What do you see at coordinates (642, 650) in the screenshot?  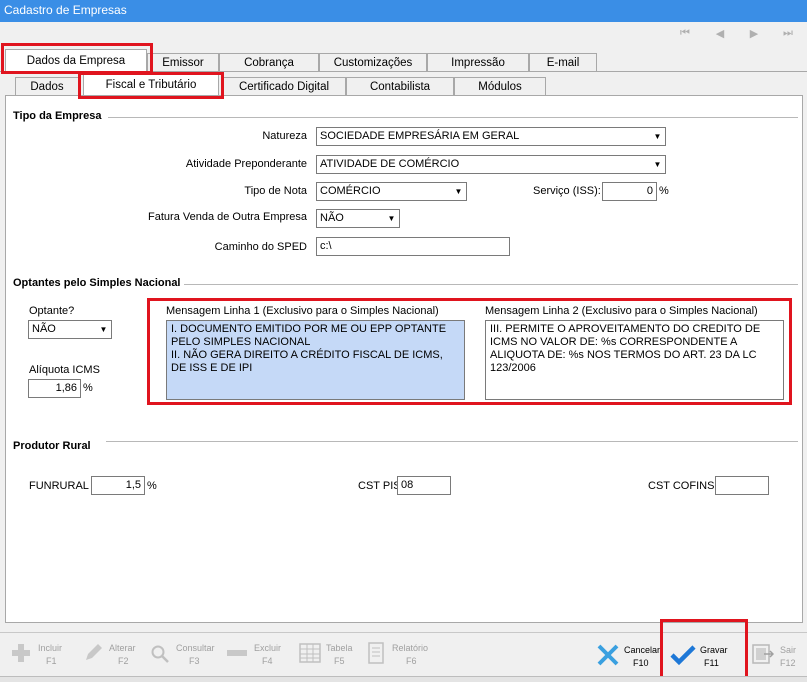 I see `cancelar-label: Cancelar` at bounding box center [642, 650].